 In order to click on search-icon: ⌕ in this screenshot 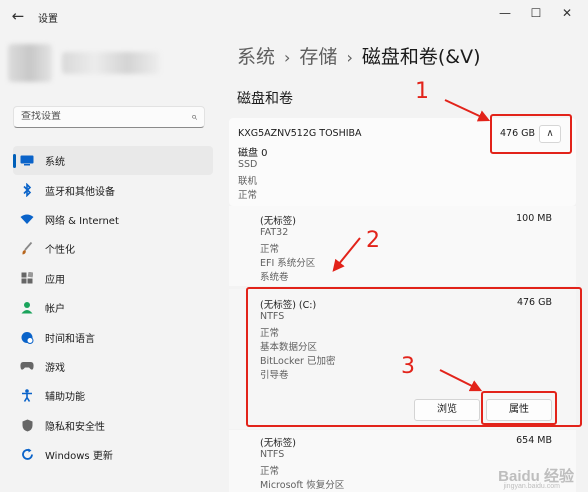, I will do `click(194, 117)`.